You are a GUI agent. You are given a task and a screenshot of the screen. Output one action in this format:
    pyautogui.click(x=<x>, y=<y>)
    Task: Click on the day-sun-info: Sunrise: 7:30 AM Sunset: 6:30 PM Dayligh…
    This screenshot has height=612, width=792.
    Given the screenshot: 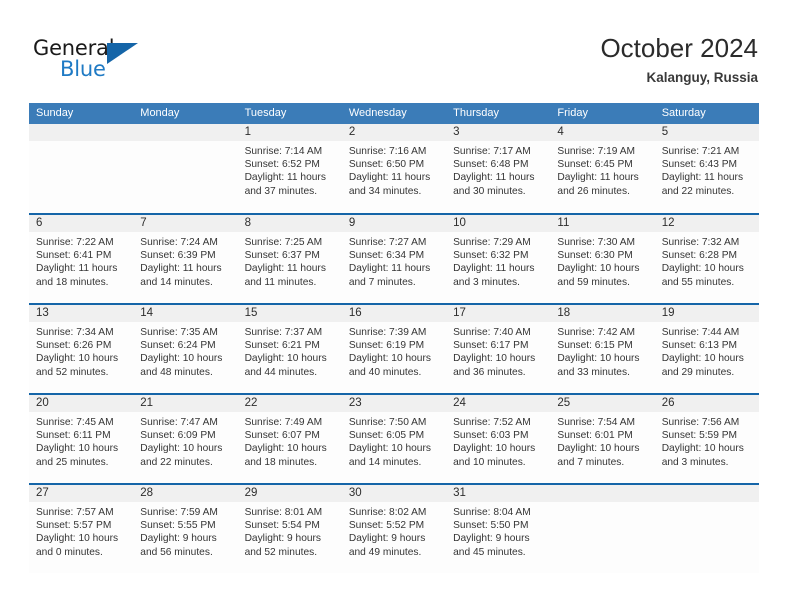 What is the action you would take?
    pyautogui.click(x=598, y=262)
    